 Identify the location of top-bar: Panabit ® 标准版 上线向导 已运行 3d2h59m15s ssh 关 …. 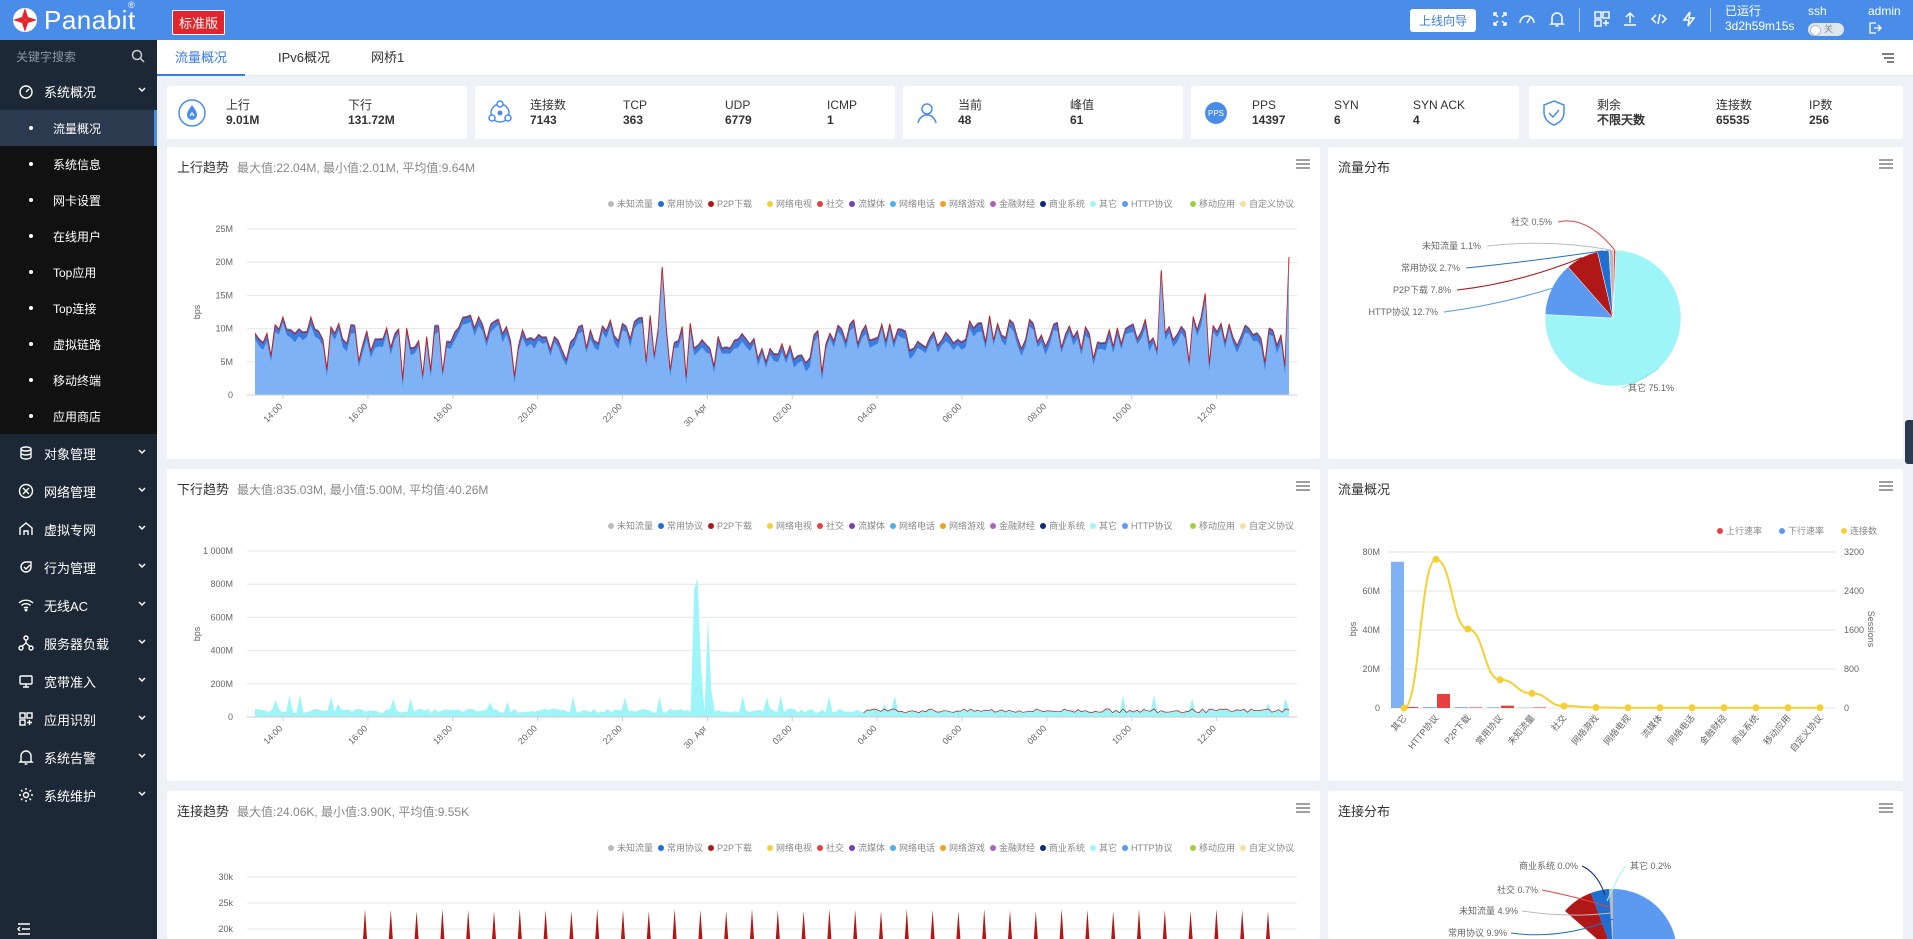
(956, 20).